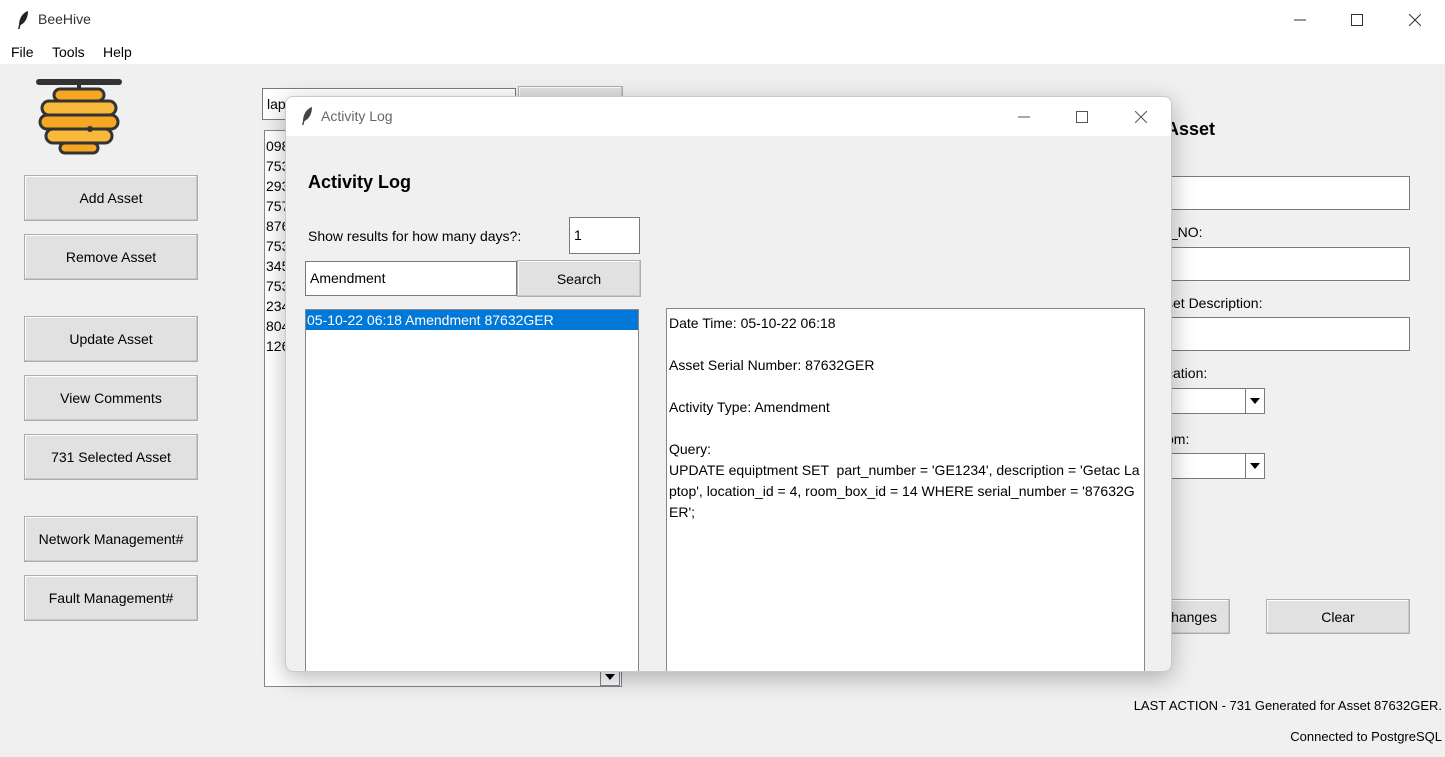 Image resolution: width=1445 pixels, height=757 pixels. Describe the element at coordinates (772, 365) in the screenshot. I see `detail-serial: Asset Serial Number: 87632GER` at that location.